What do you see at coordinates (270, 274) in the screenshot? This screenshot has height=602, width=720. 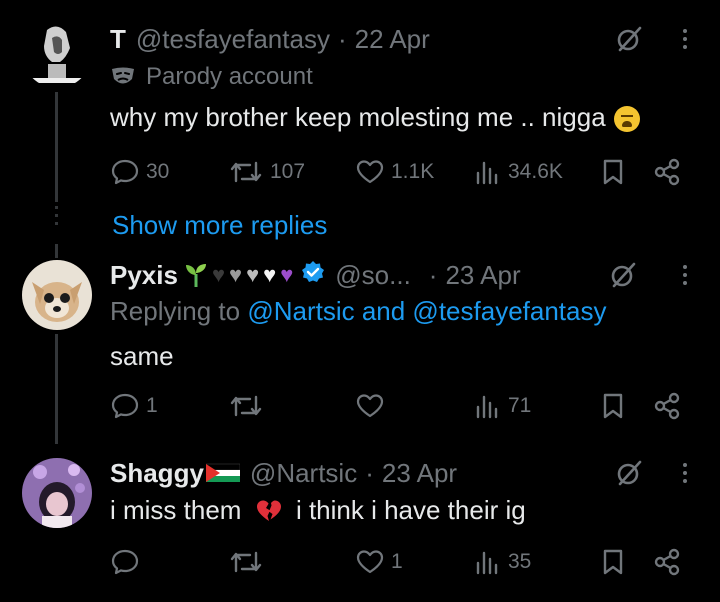 I see `white-heart-icon: ♥` at bounding box center [270, 274].